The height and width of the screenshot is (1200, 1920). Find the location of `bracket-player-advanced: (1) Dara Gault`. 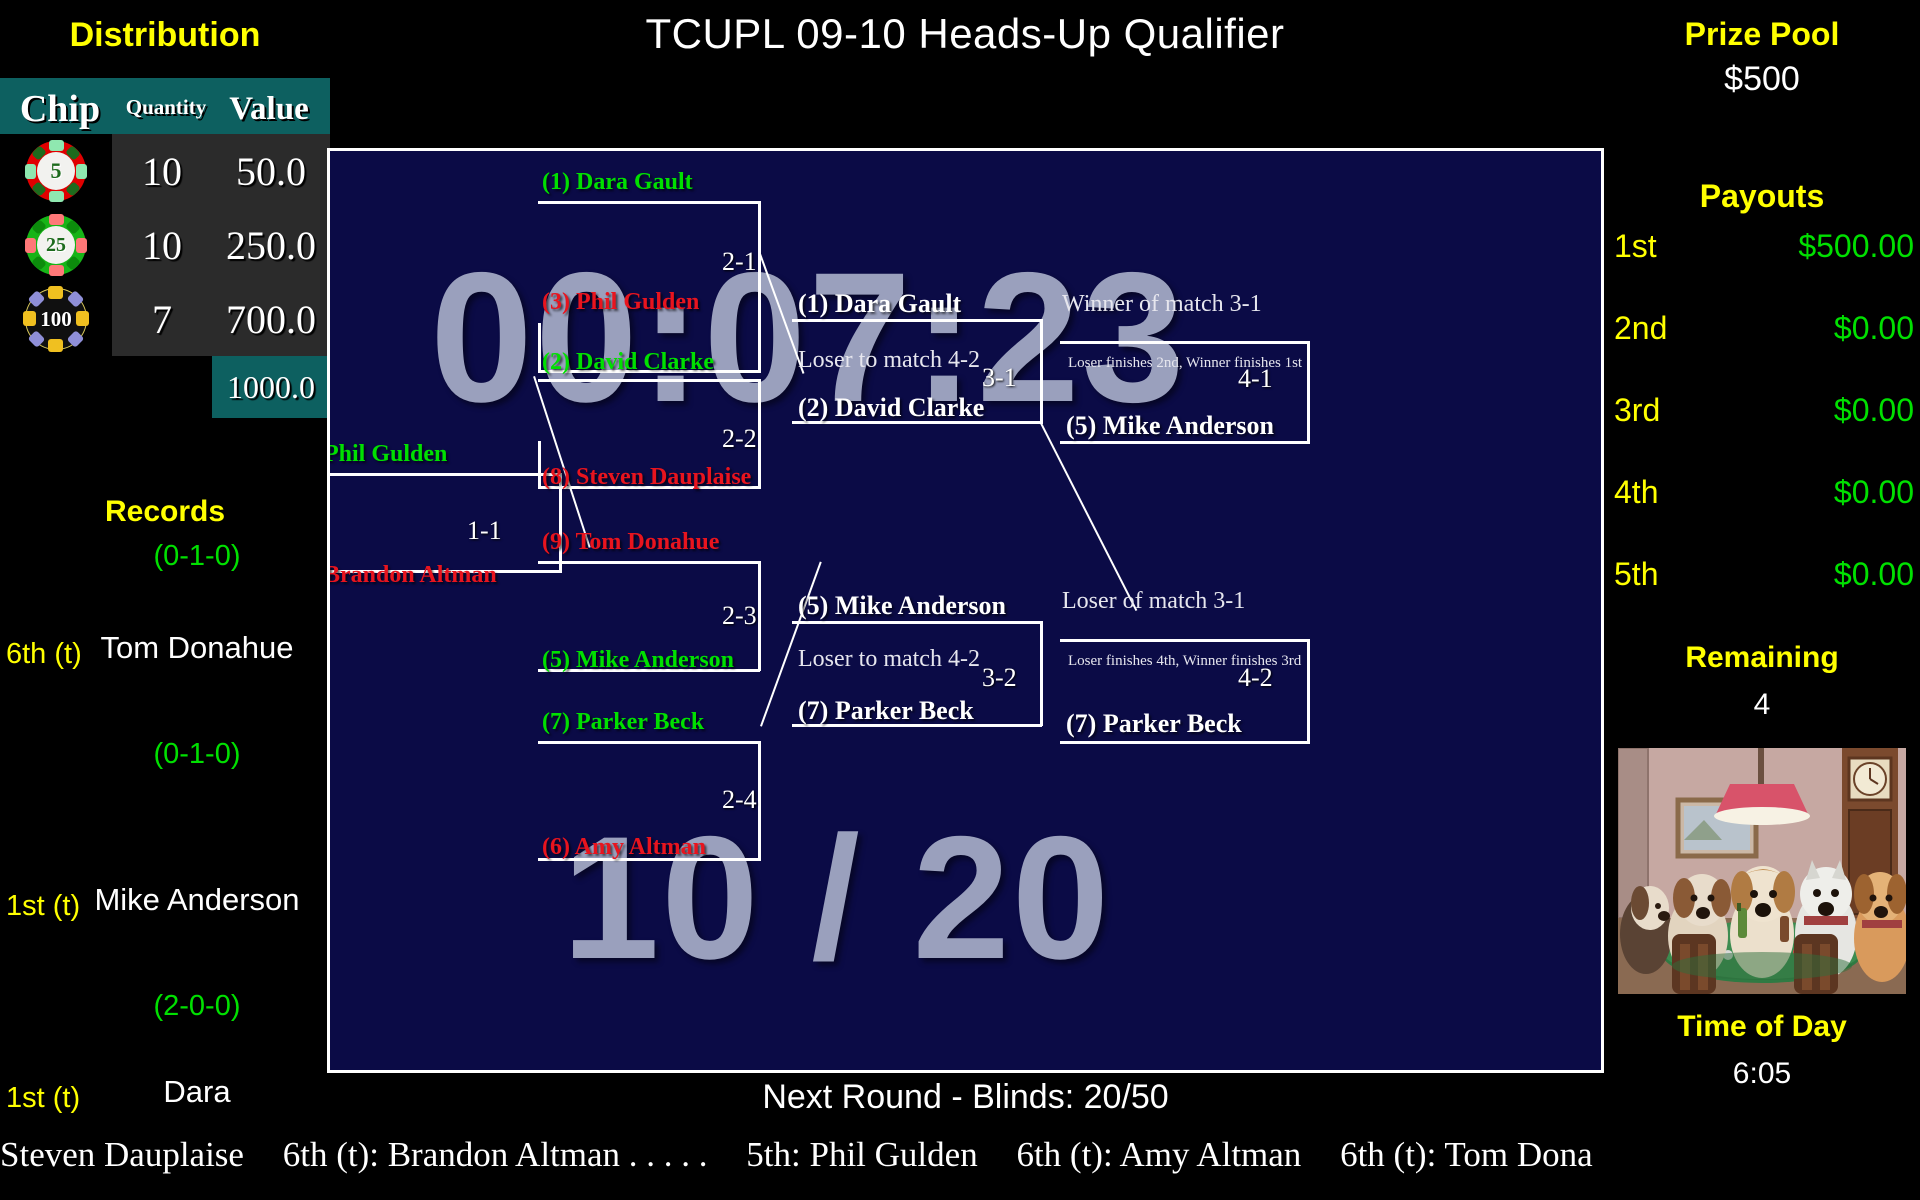

bracket-player-advanced: (1) Dara Gault is located at coordinates (879, 304).